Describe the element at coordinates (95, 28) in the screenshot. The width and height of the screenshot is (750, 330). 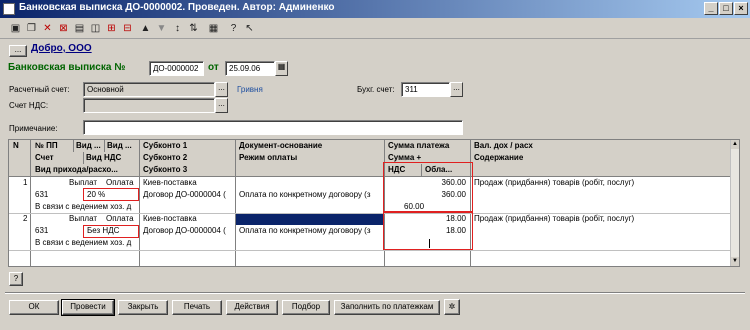
I see `save-icon: ◫` at that location.